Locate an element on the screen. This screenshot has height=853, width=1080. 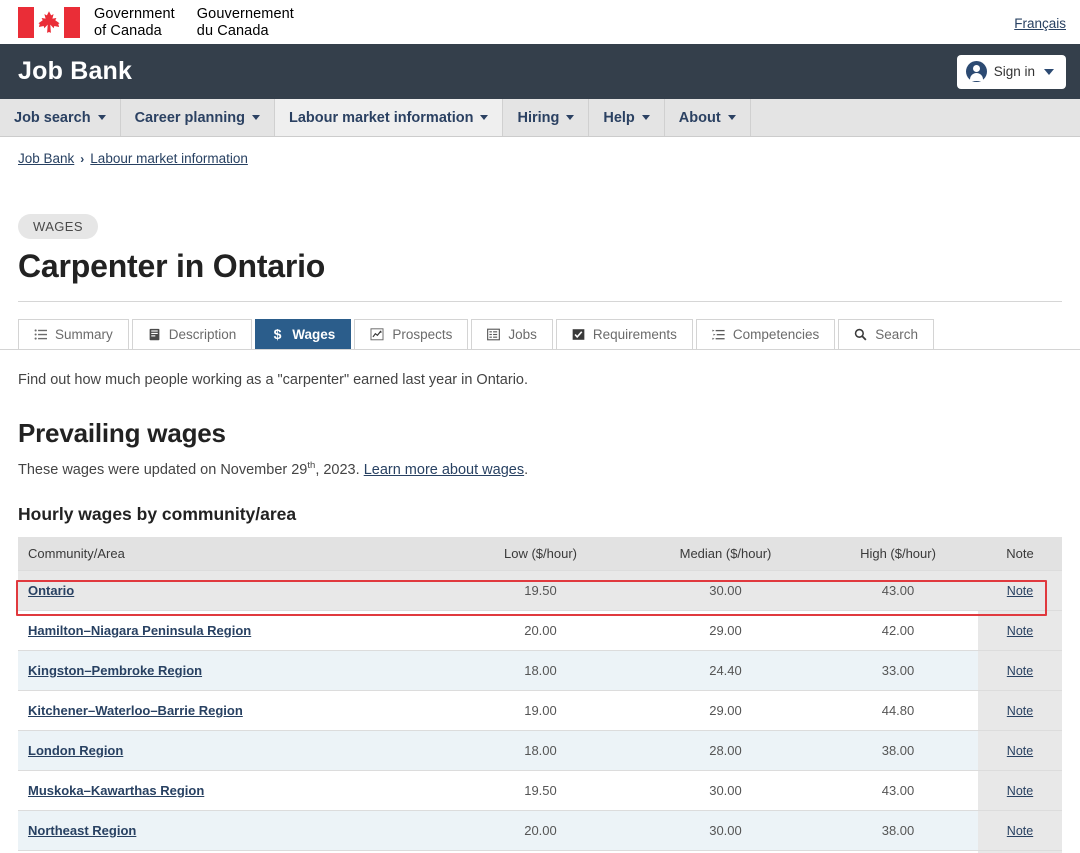
cell-high: 43.00 is located at coordinates (898, 790).